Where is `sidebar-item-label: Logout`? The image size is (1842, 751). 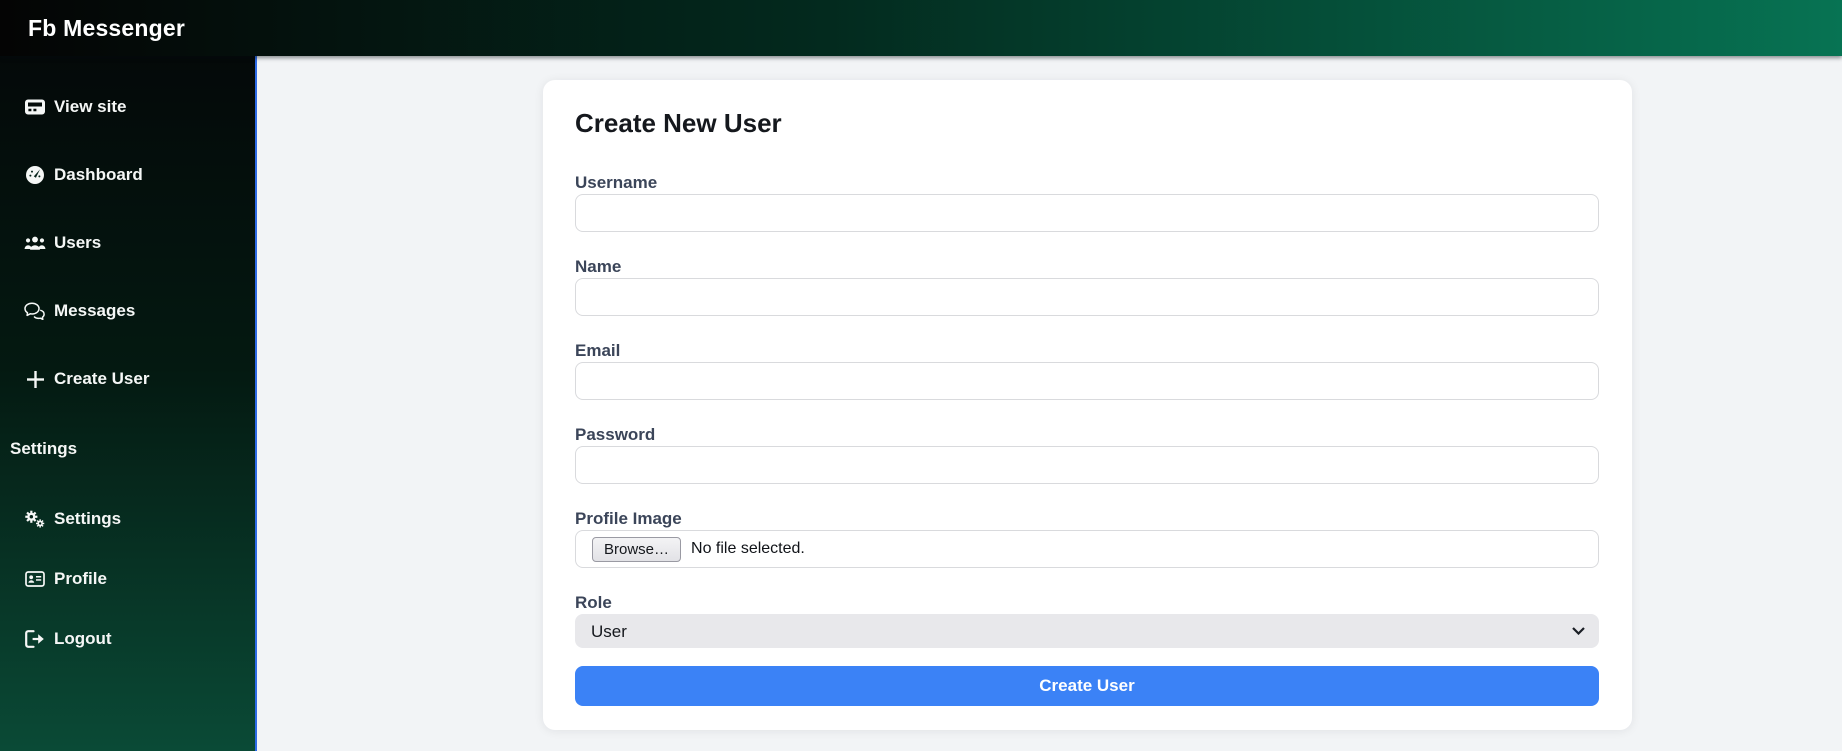 sidebar-item-label: Logout is located at coordinates (83, 638).